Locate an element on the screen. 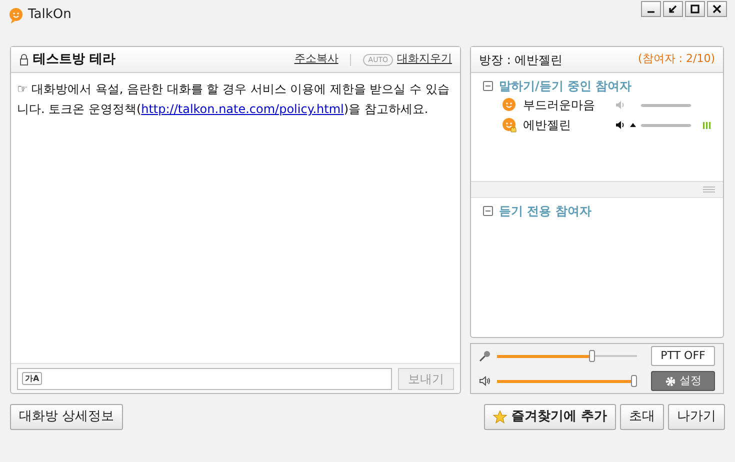 The width and height of the screenshot is (735, 462). close-button is located at coordinates (717, 9).